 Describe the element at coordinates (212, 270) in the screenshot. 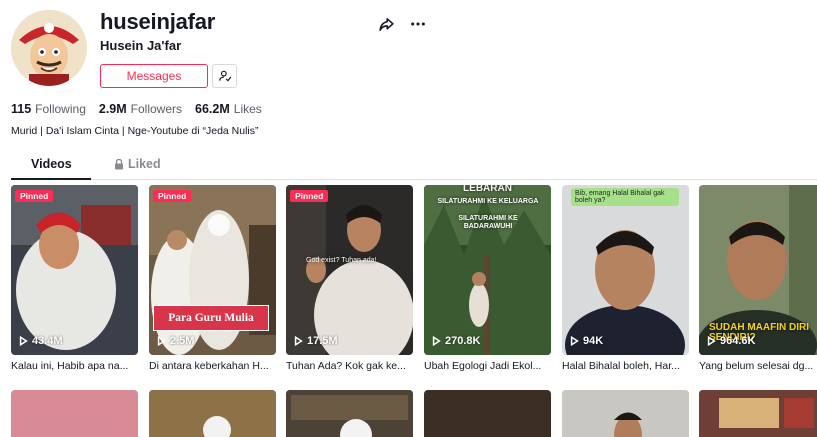

I see `video-thumbnail: Pinned Para Guru Mulia 2.5M` at that location.